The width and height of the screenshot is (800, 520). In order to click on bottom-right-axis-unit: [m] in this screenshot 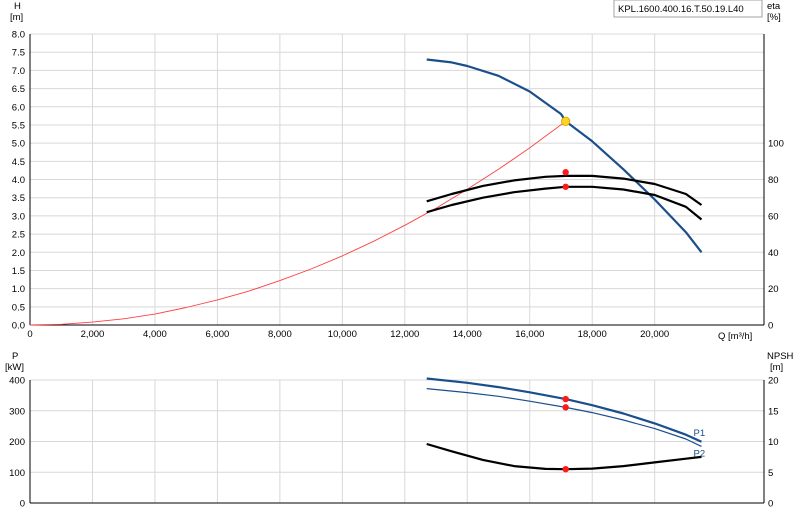, I will do `click(776, 367)`.